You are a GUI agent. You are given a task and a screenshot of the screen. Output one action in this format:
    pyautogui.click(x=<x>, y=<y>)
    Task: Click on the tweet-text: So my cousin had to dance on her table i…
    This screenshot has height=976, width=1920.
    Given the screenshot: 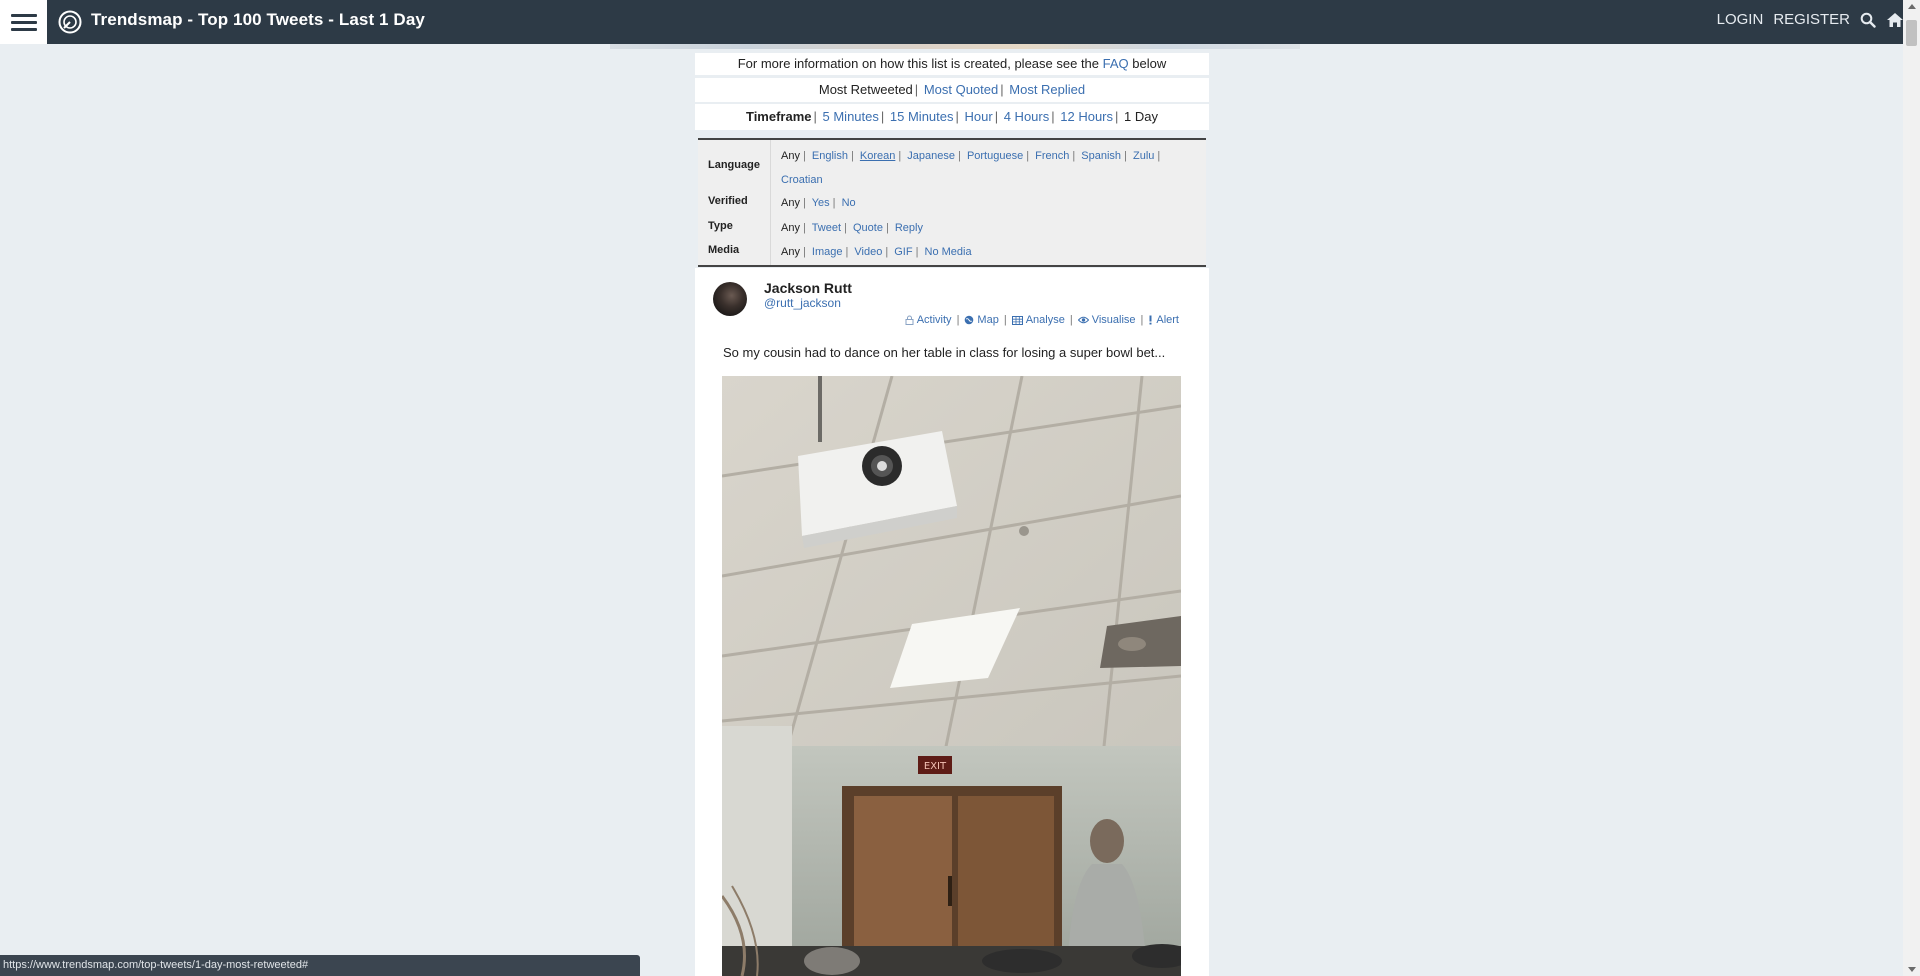 What is the action you would take?
    pyautogui.click(x=944, y=352)
    